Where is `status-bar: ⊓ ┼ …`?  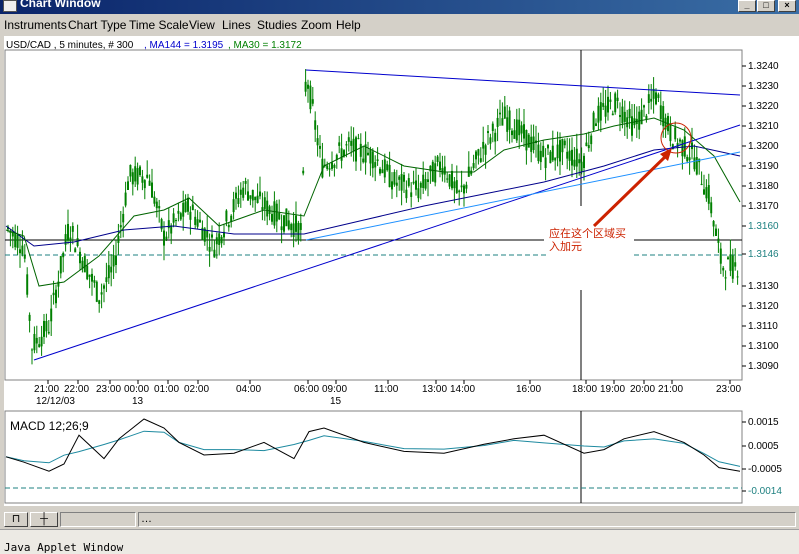 status-bar: ⊓ ┼ … is located at coordinates (399, 519).